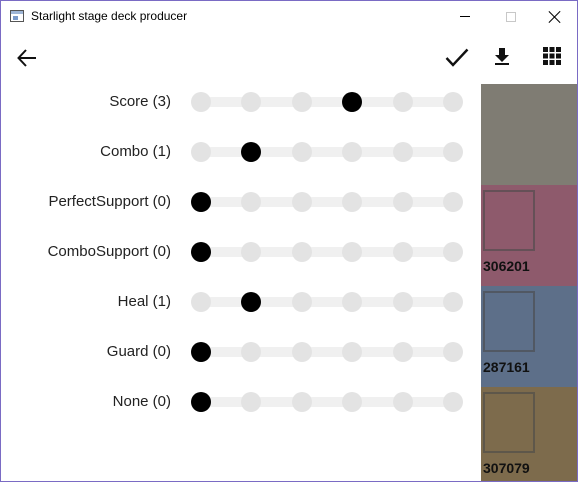 The width and height of the screenshot is (578, 482). I want to click on filter-label: ComboSupport (0), so click(109, 251).